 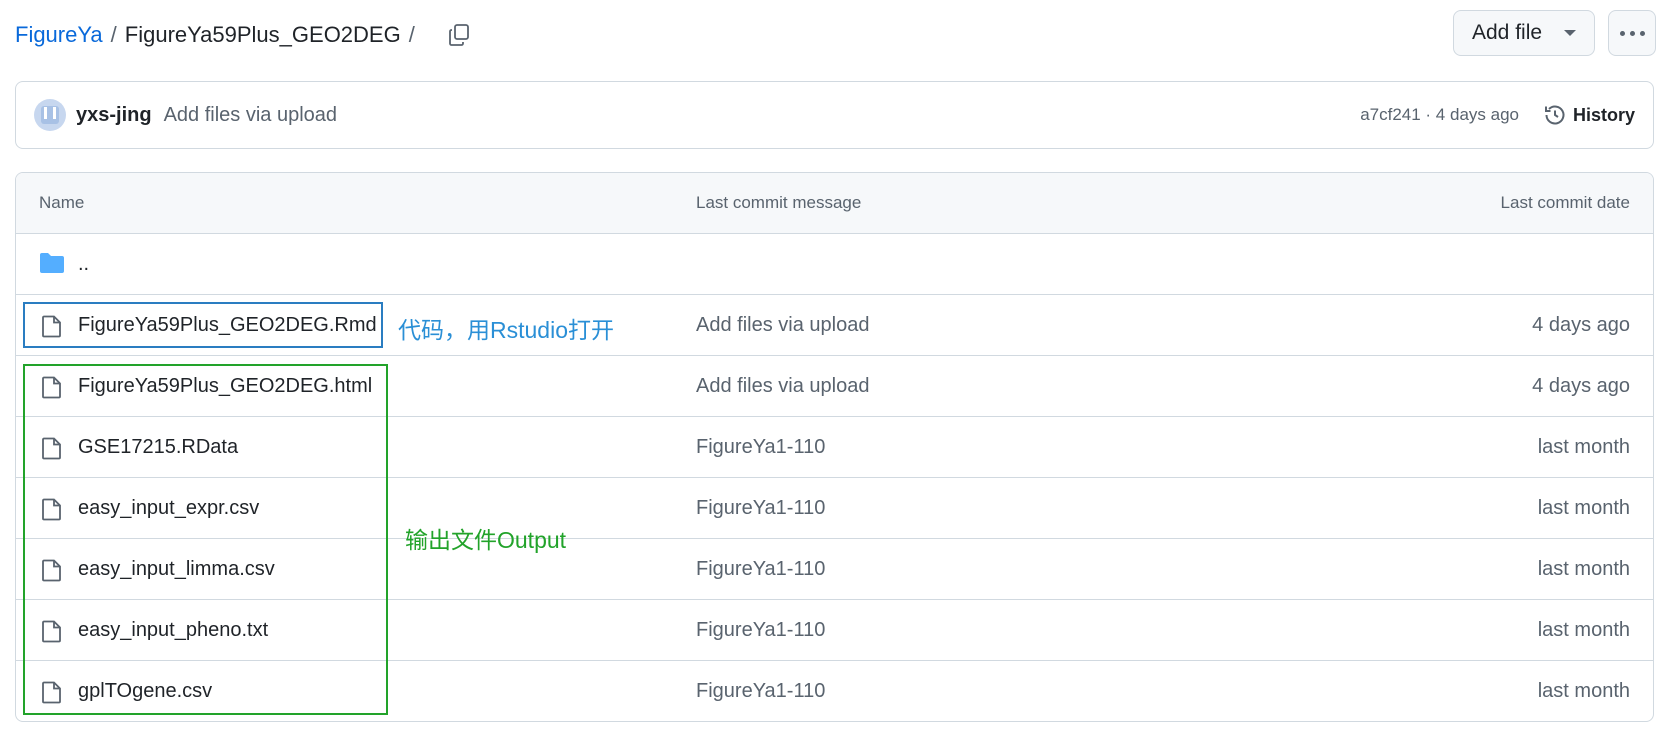 What do you see at coordinates (62, 202) in the screenshot?
I see `header-name: Name` at bounding box center [62, 202].